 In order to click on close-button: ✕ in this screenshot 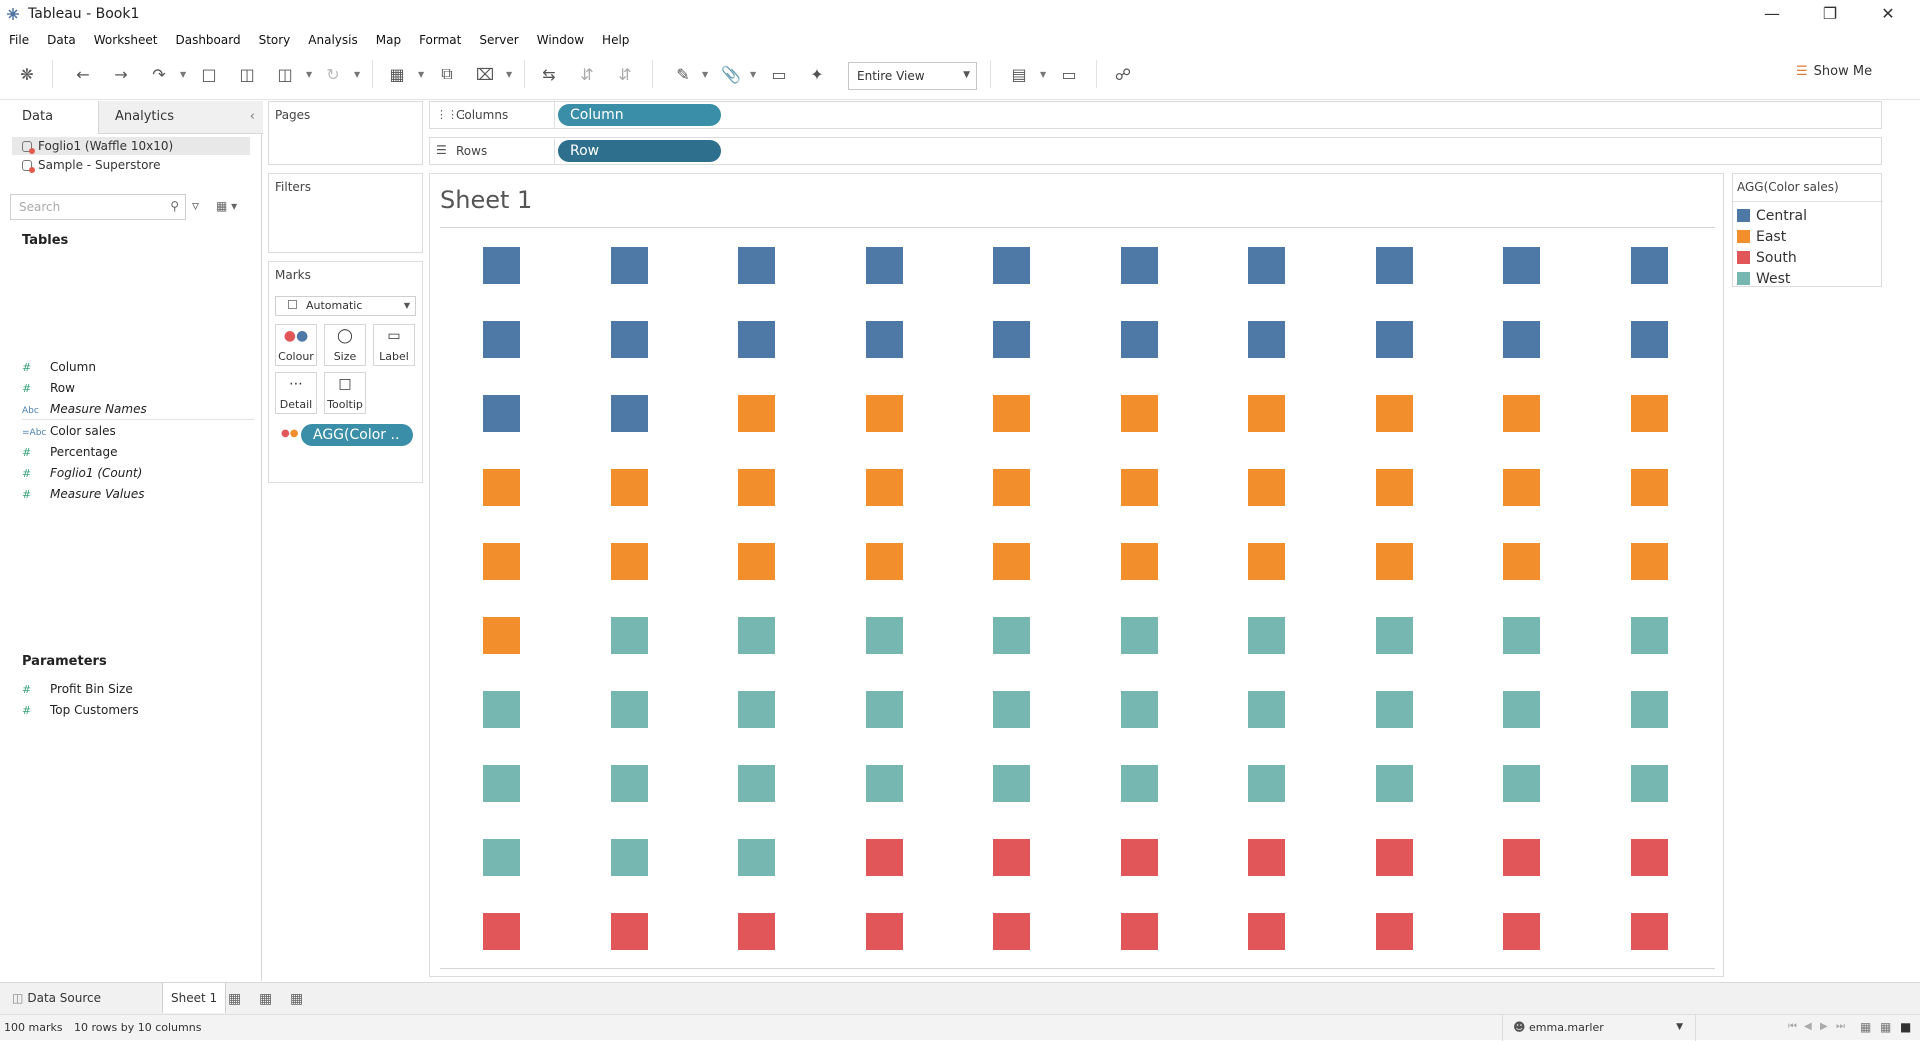, I will do `click(1888, 15)`.